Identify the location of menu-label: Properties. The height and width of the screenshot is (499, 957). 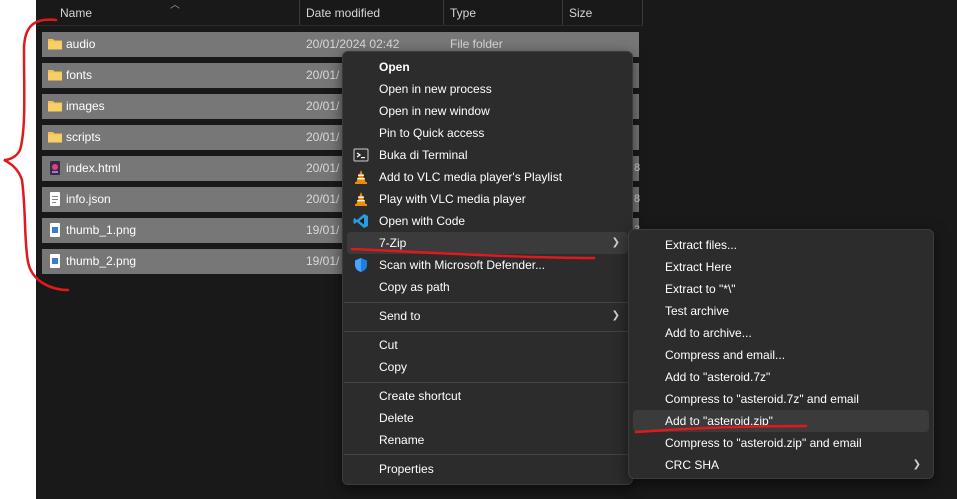
(406, 469).